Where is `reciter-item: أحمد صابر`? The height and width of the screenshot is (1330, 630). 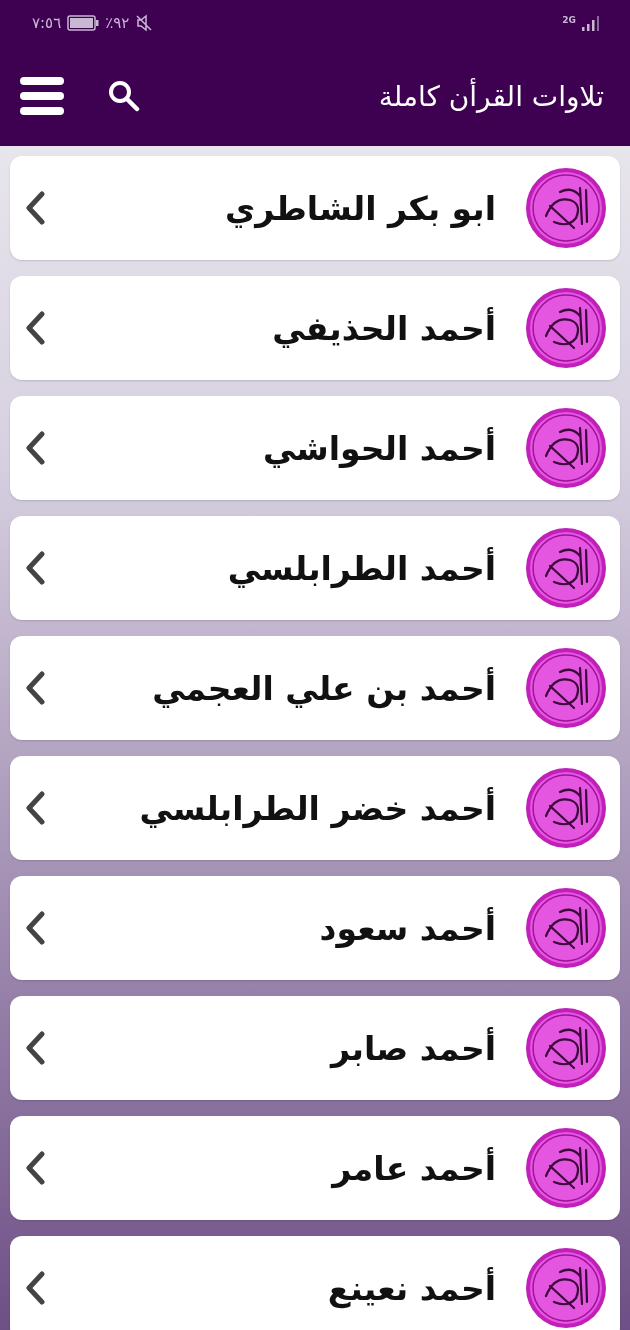
reciter-item: أحمد صابر is located at coordinates (315, 1048).